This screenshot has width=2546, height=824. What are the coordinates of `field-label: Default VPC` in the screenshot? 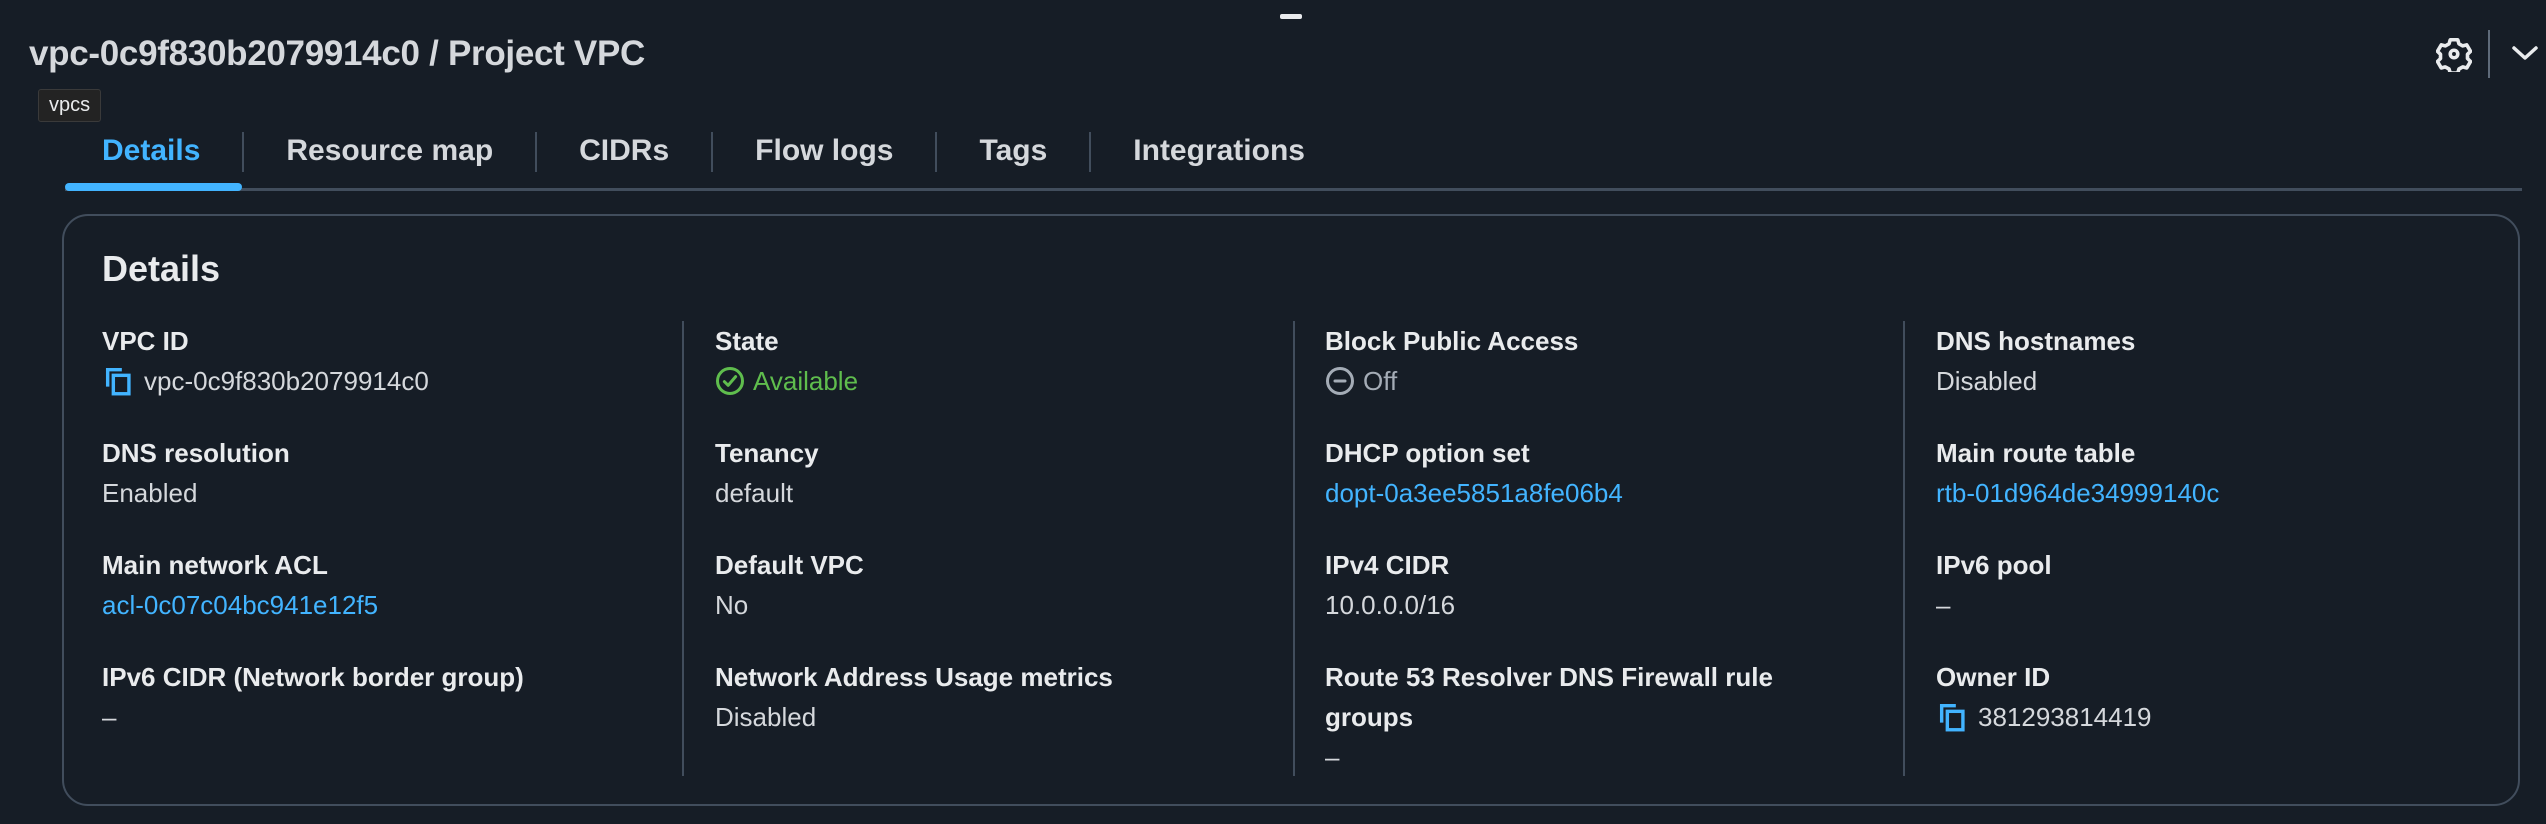 It's located at (789, 565).